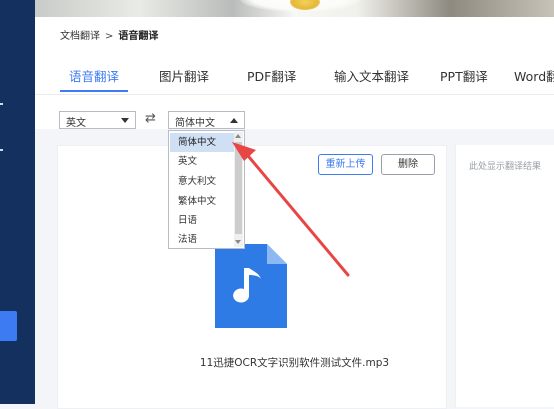 This screenshot has height=409, width=554. What do you see at coordinates (80, 36) in the screenshot?
I see `breadcrumb-root: 文档翻译` at bounding box center [80, 36].